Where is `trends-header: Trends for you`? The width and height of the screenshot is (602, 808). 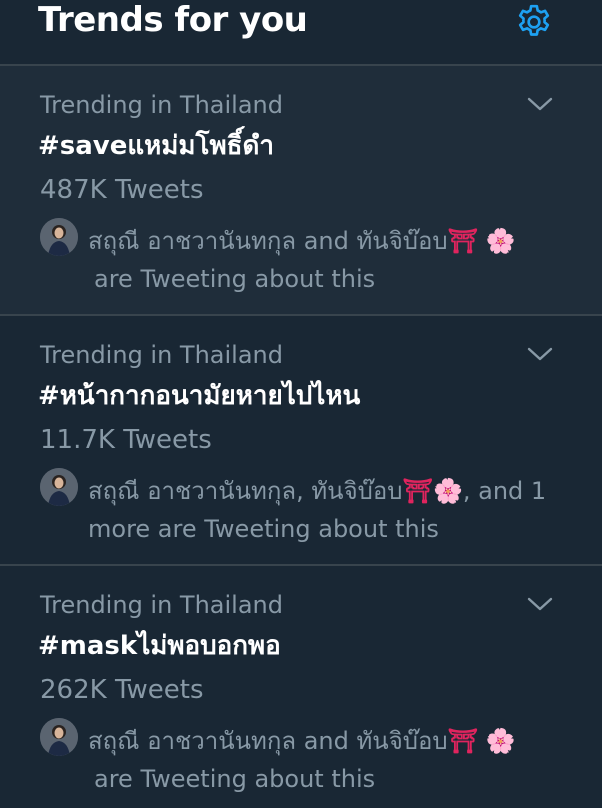 trends-header: Trends for you is located at coordinates (301, 33).